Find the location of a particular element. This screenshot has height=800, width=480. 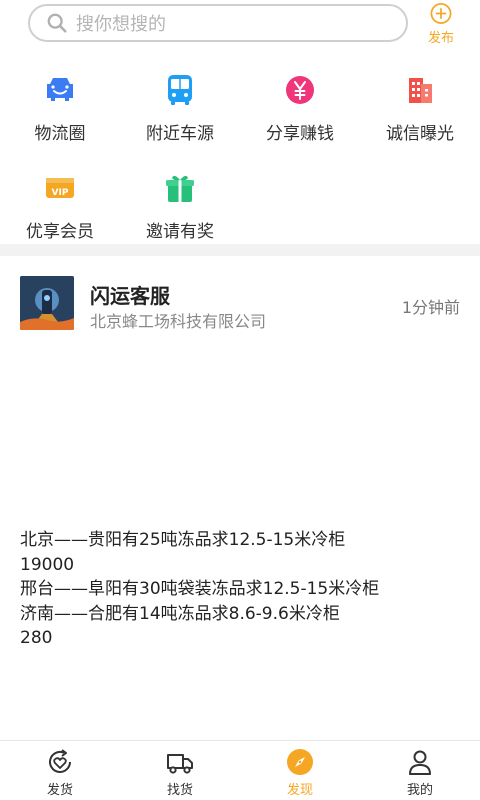

post-time: 1分钟前 is located at coordinates (430, 307).